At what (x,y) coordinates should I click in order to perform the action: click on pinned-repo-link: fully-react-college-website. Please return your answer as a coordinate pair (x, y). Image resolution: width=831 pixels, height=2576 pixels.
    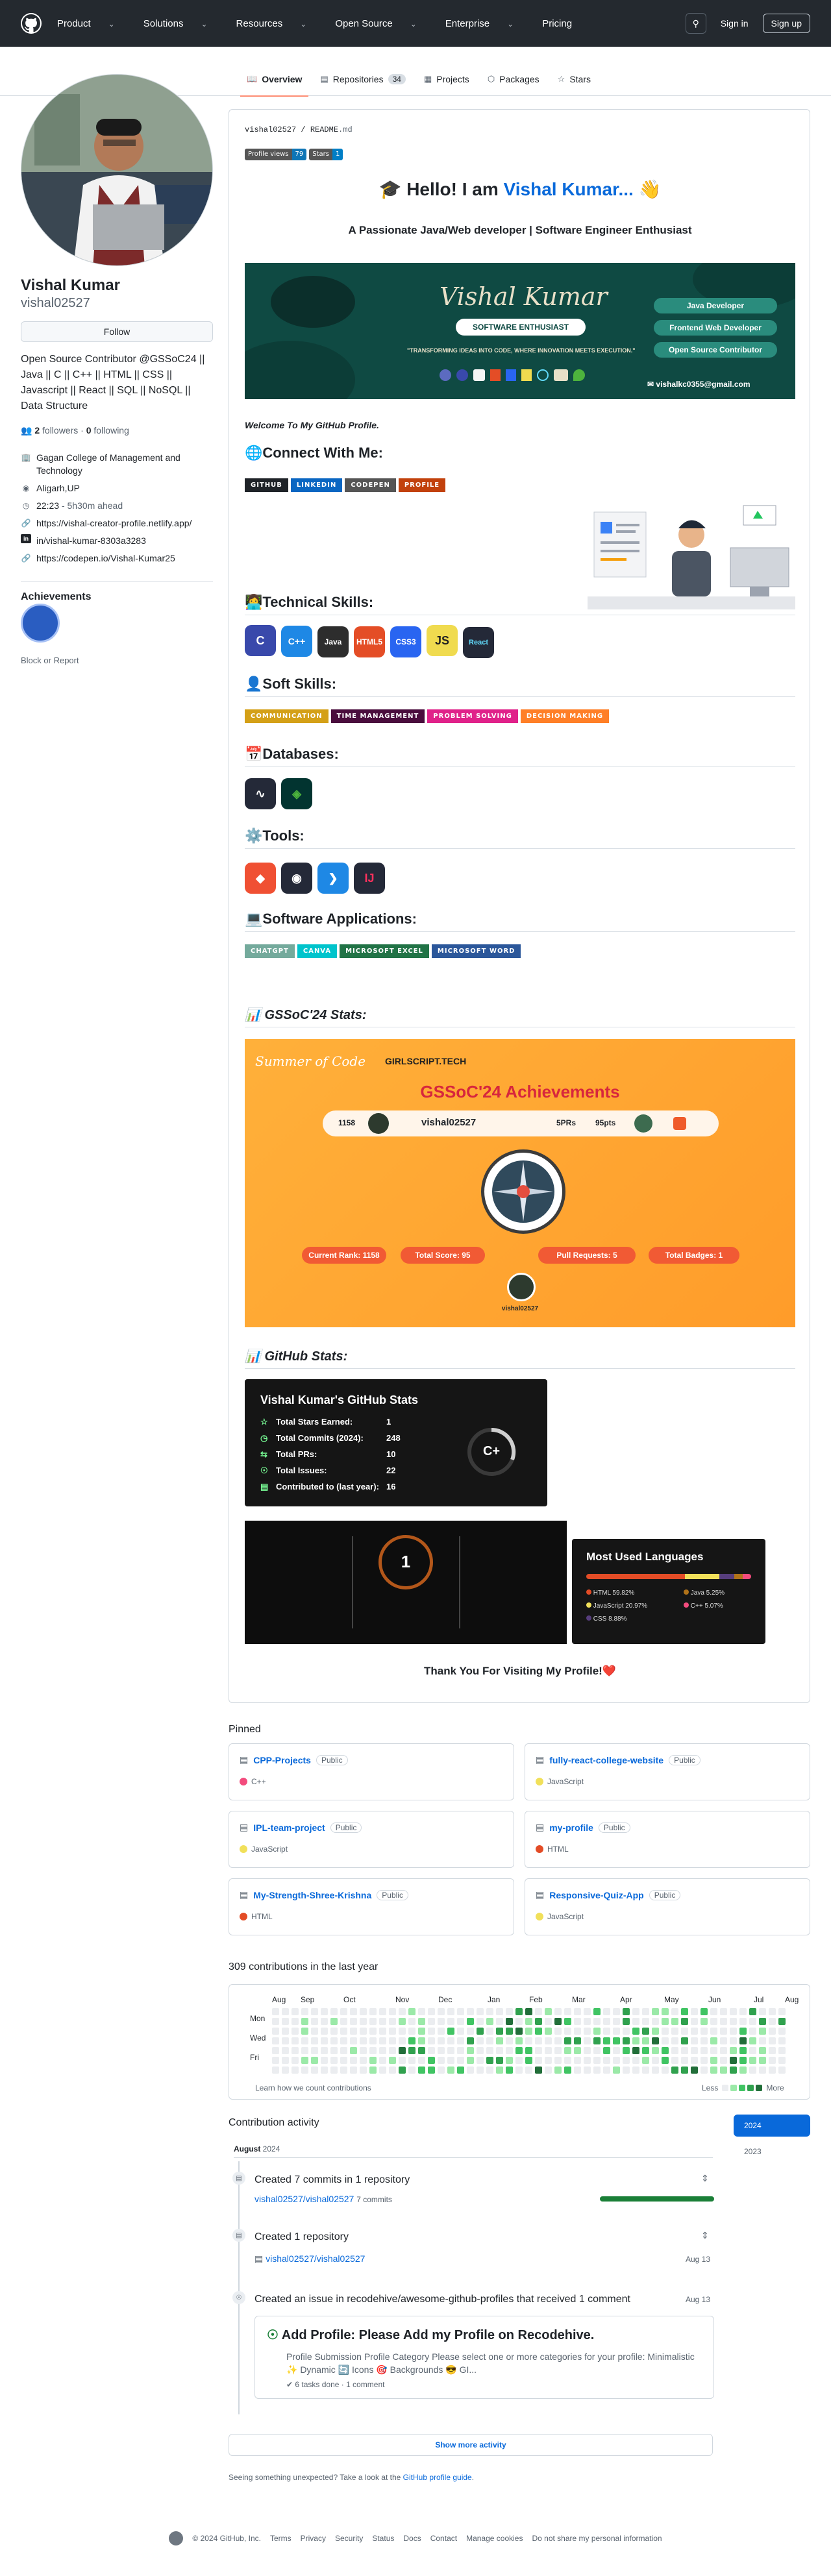
    Looking at the image, I should click on (606, 1760).